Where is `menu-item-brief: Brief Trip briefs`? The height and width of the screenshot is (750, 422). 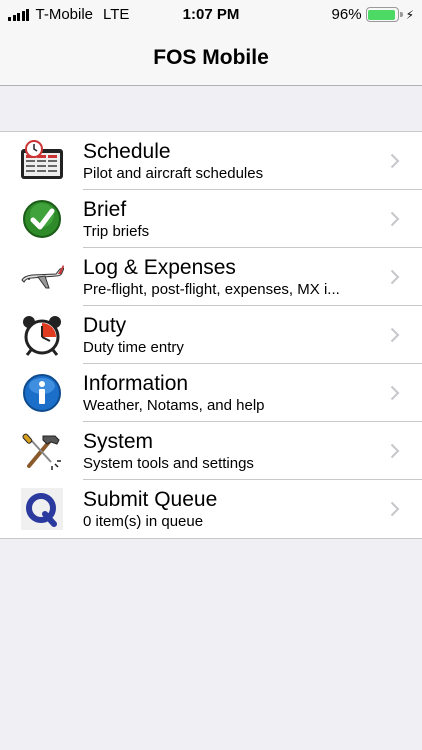 menu-item-brief: Brief Trip briefs is located at coordinates (211, 219).